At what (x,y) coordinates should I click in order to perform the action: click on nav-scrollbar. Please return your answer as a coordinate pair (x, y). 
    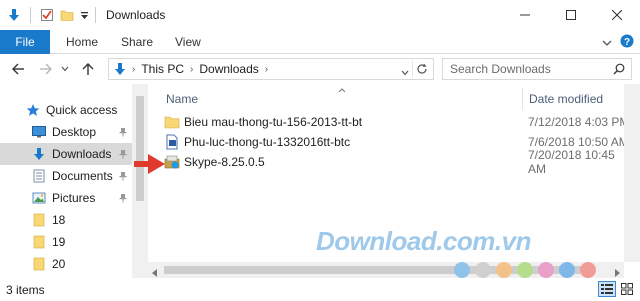
    Looking at the image, I should click on (140, 181).